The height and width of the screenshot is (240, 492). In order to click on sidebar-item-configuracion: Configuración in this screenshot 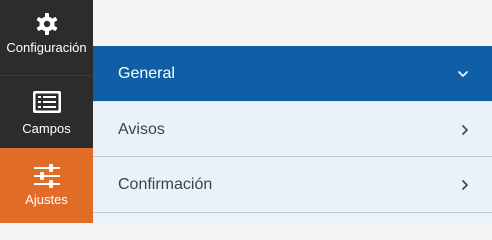, I will do `click(46, 37)`.